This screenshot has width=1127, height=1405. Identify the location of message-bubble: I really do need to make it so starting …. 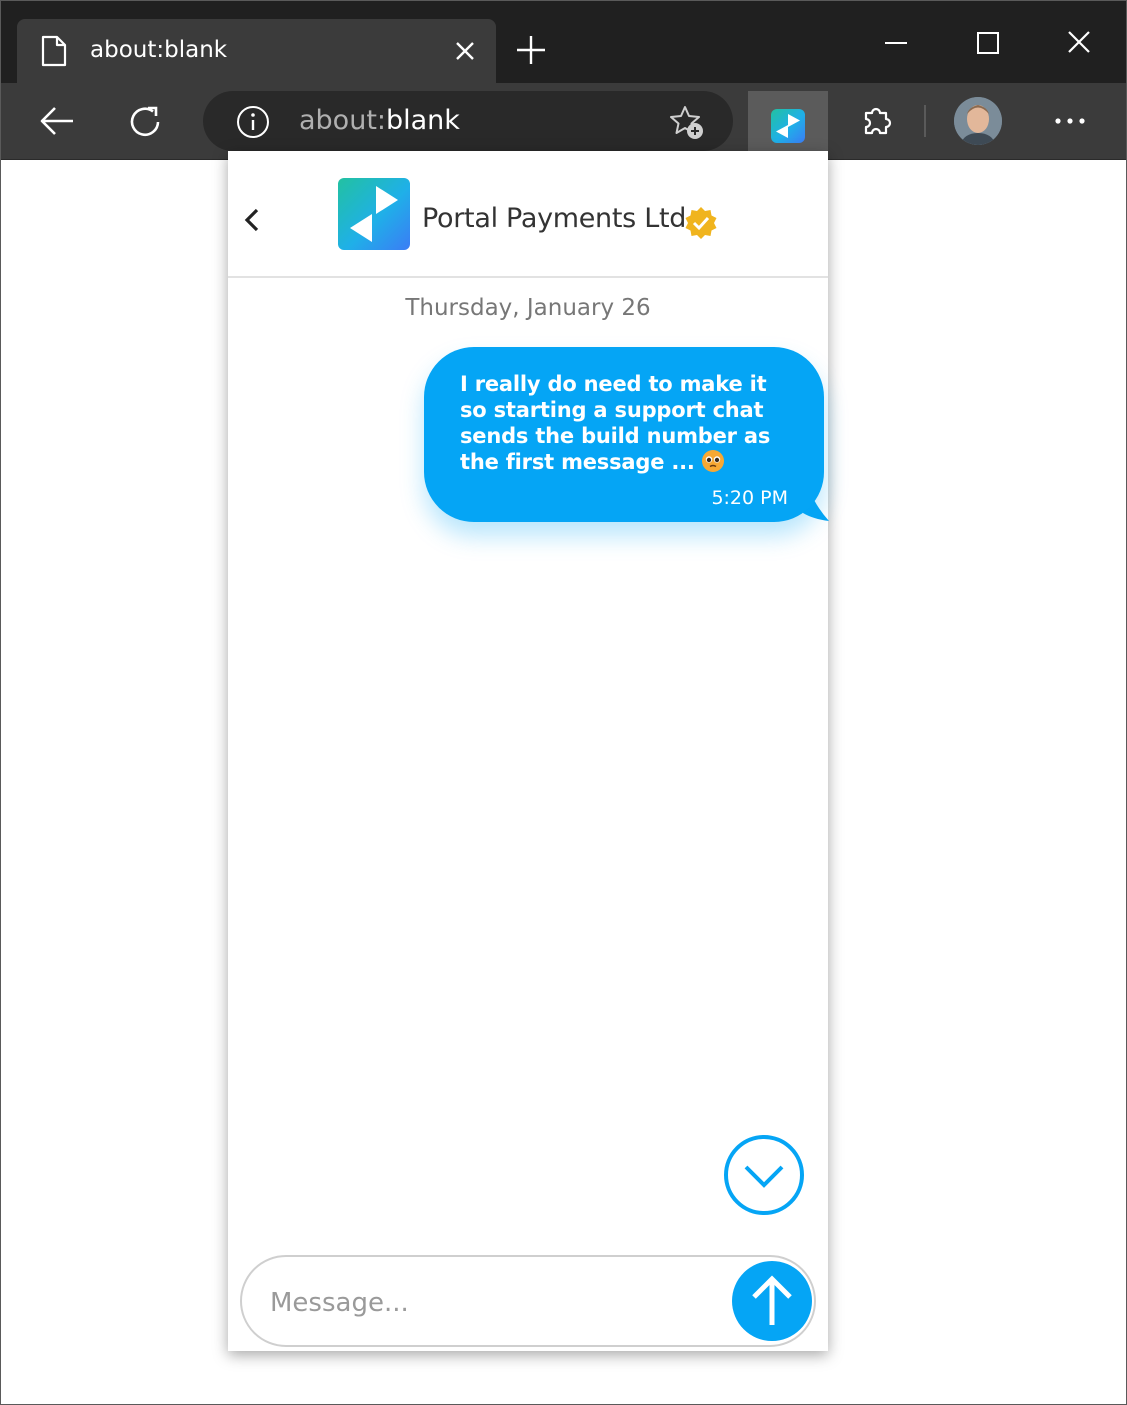
(624, 434).